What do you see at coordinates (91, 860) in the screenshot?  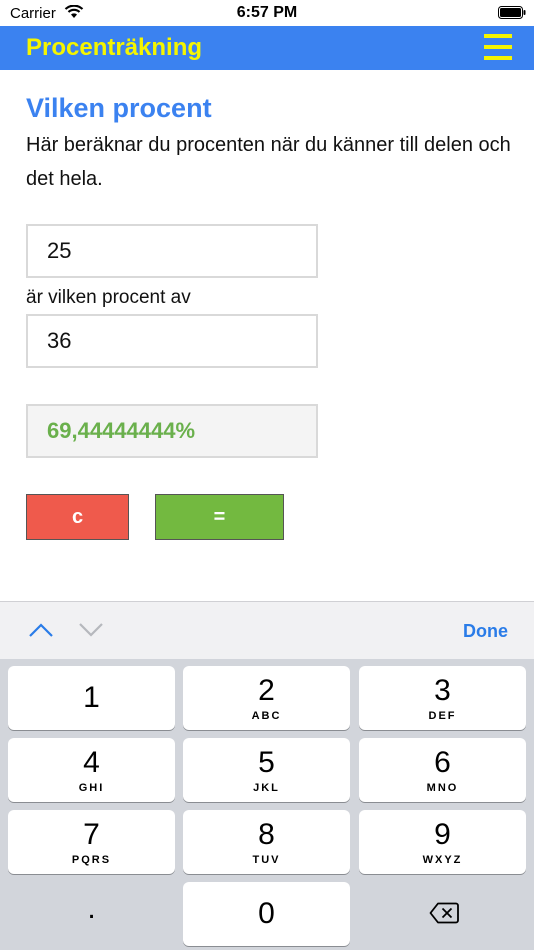 I see `key-letters: PQRS` at bounding box center [91, 860].